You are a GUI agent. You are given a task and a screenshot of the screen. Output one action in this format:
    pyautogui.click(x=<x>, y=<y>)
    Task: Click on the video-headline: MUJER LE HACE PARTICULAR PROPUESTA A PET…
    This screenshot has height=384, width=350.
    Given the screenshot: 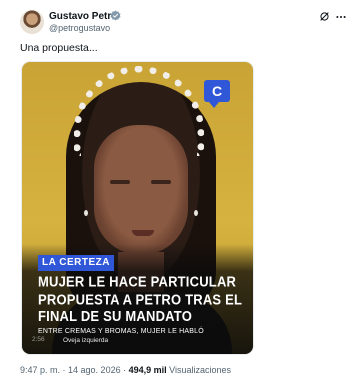 What is the action you would take?
    pyautogui.click(x=140, y=299)
    